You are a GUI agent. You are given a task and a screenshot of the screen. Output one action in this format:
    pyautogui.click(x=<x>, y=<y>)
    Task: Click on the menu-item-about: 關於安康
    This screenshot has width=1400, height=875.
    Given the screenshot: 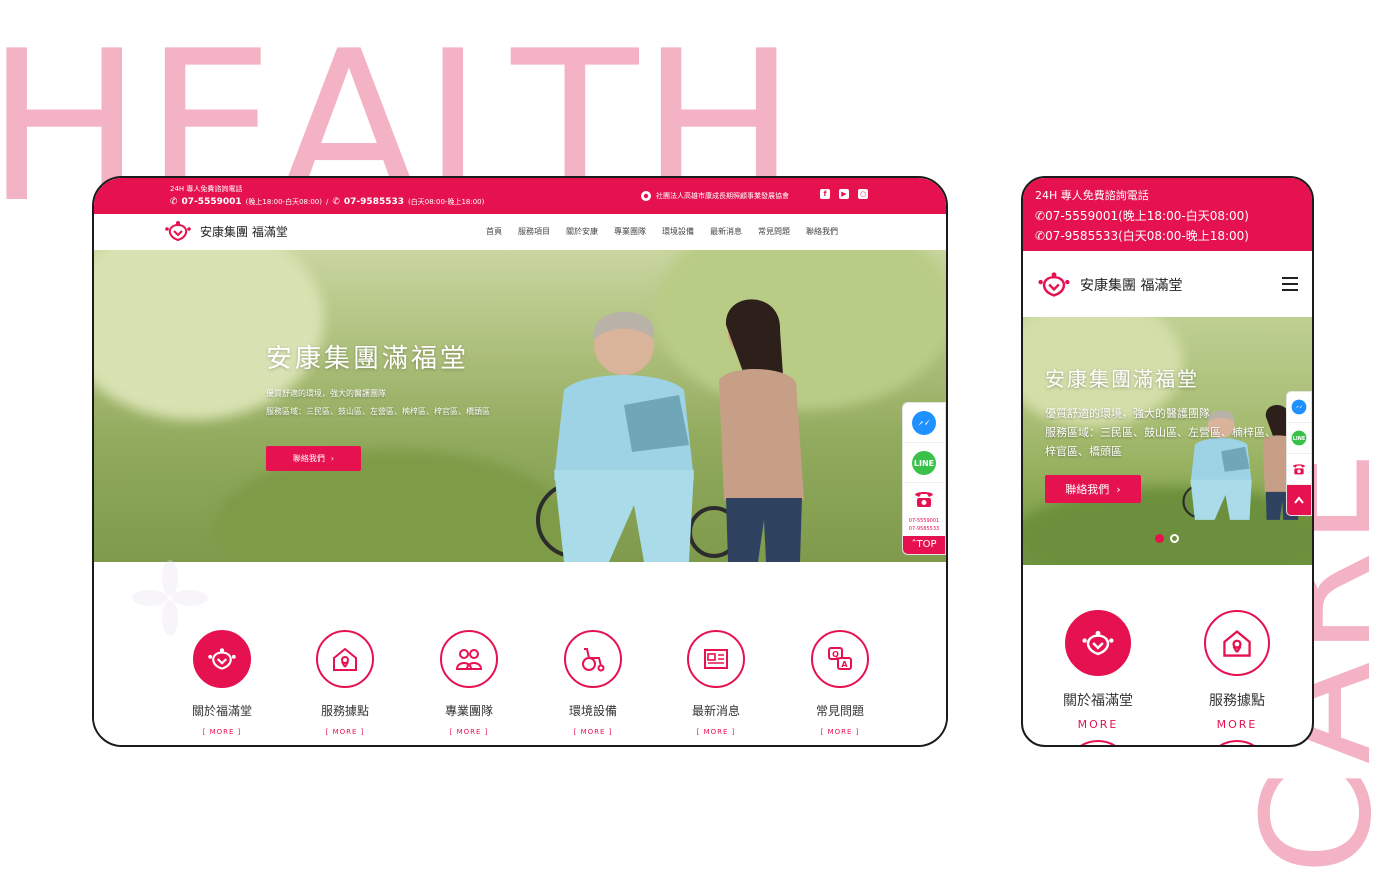 What is the action you would take?
    pyautogui.click(x=582, y=231)
    